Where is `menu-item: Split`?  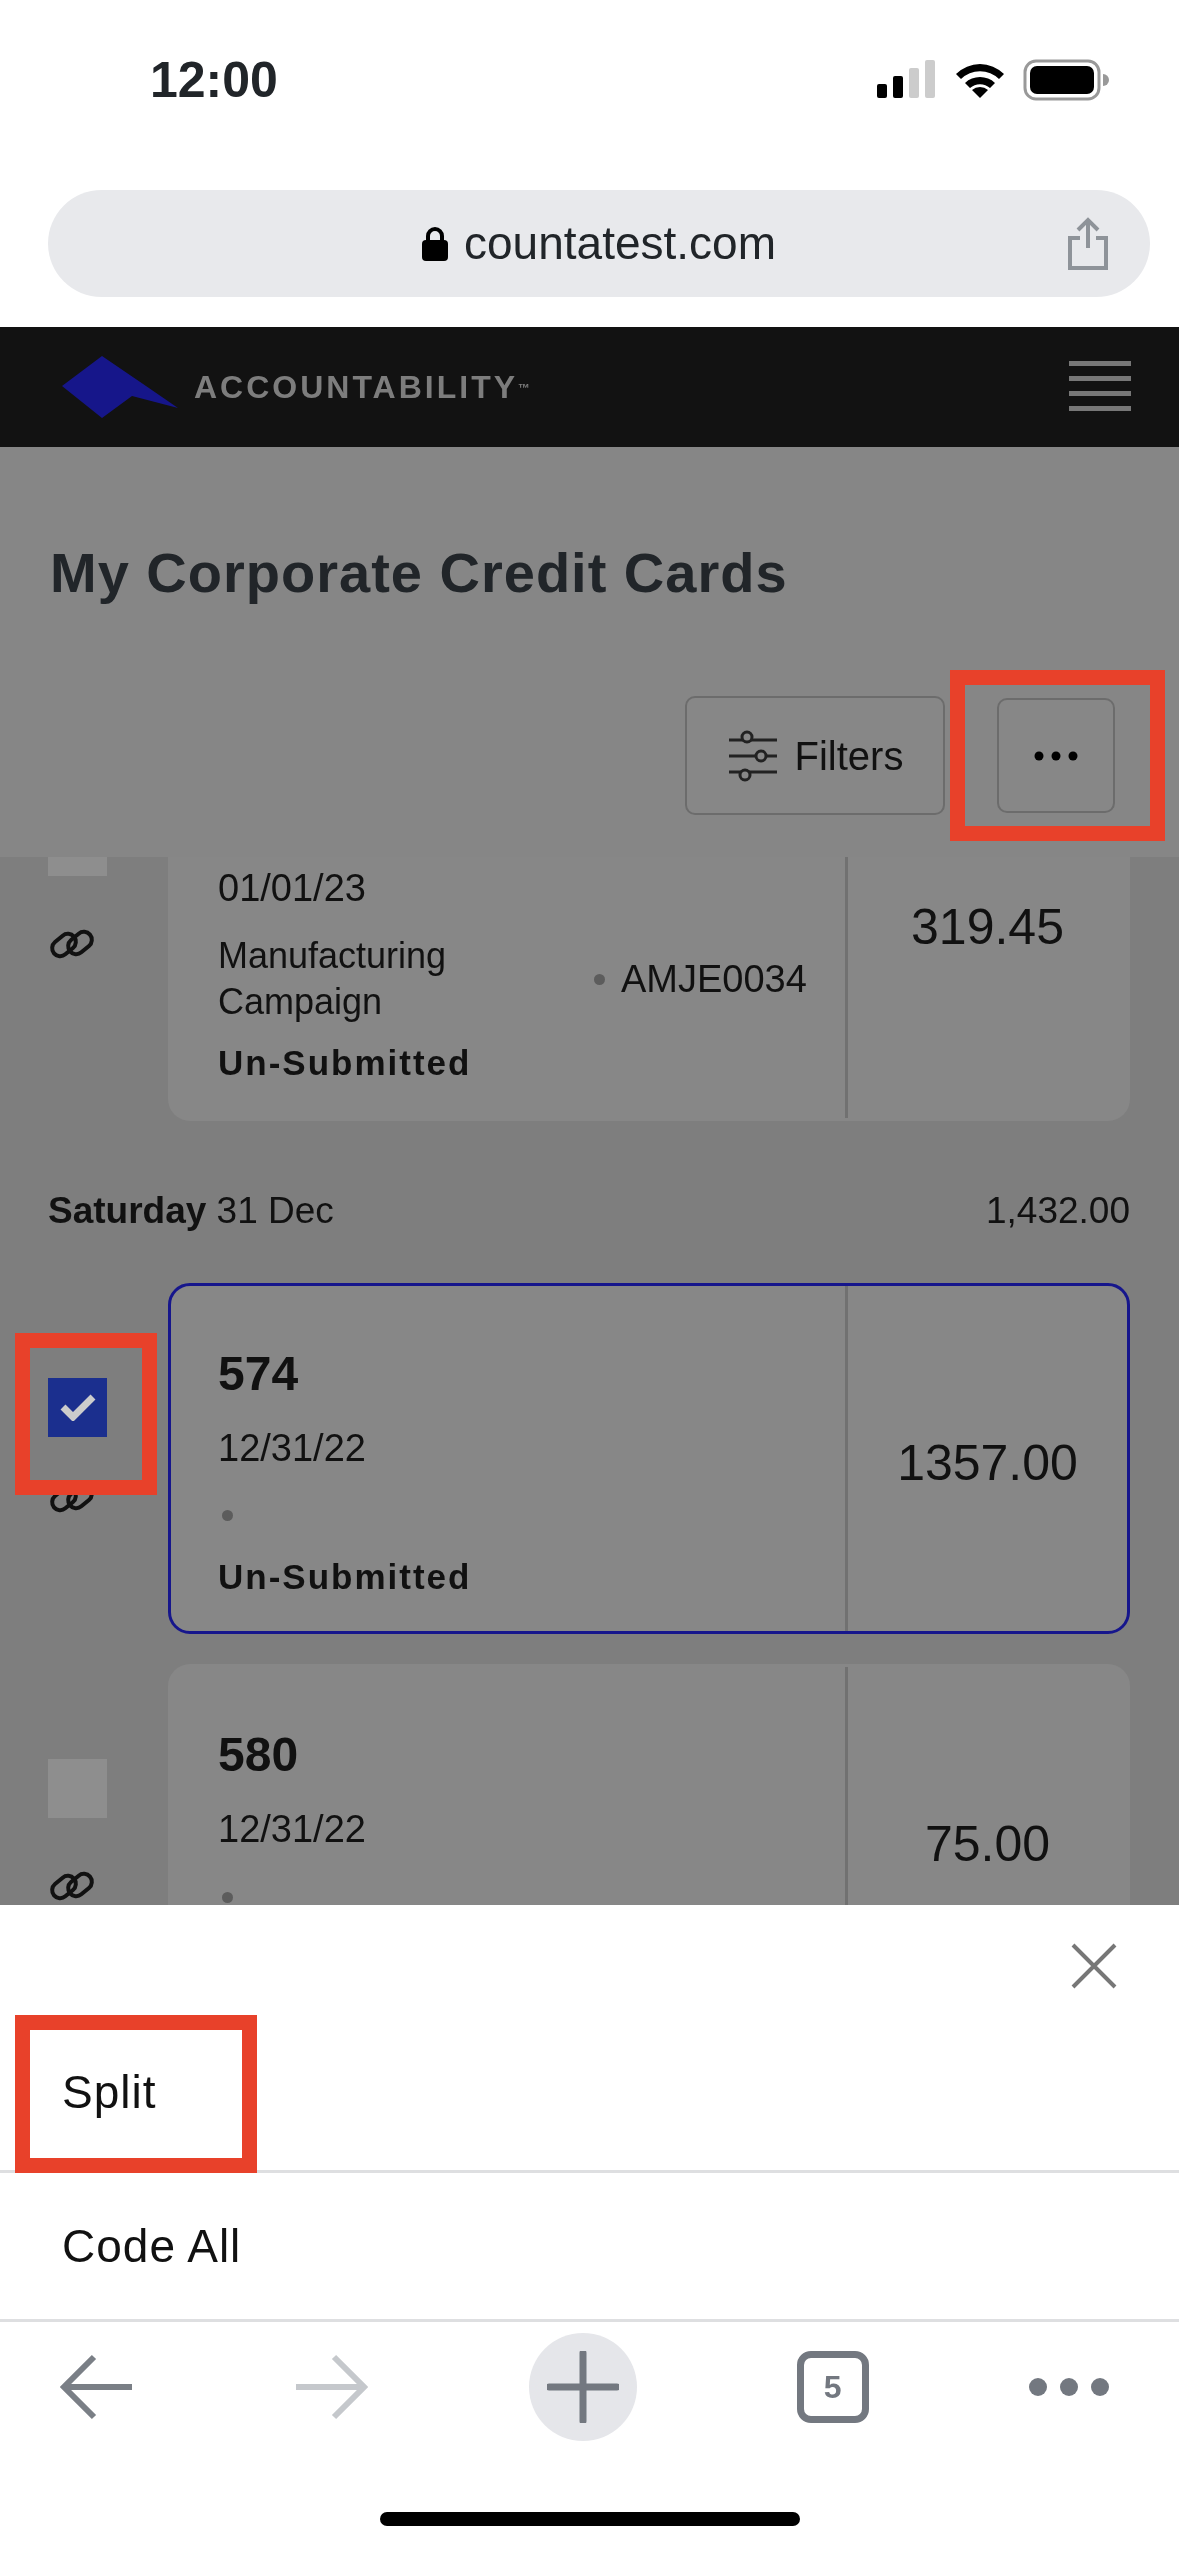 menu-item: Split is located at coordinates (589, 2094).